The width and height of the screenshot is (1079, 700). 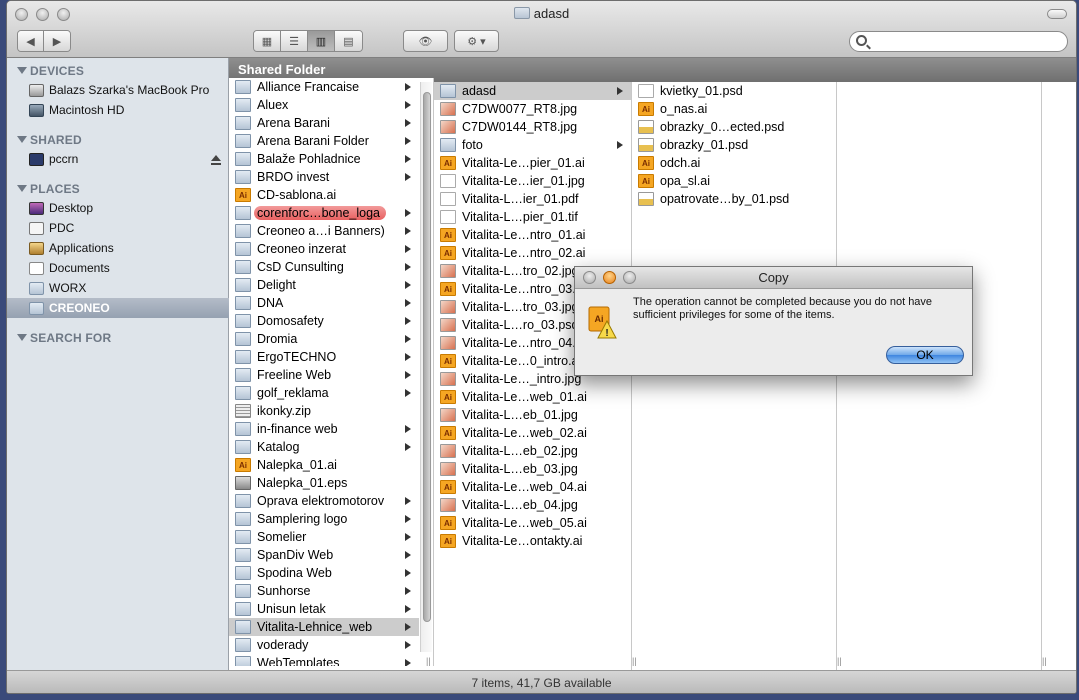 I want to click on list-item: WebTemplates, so click(x=324, y=660).